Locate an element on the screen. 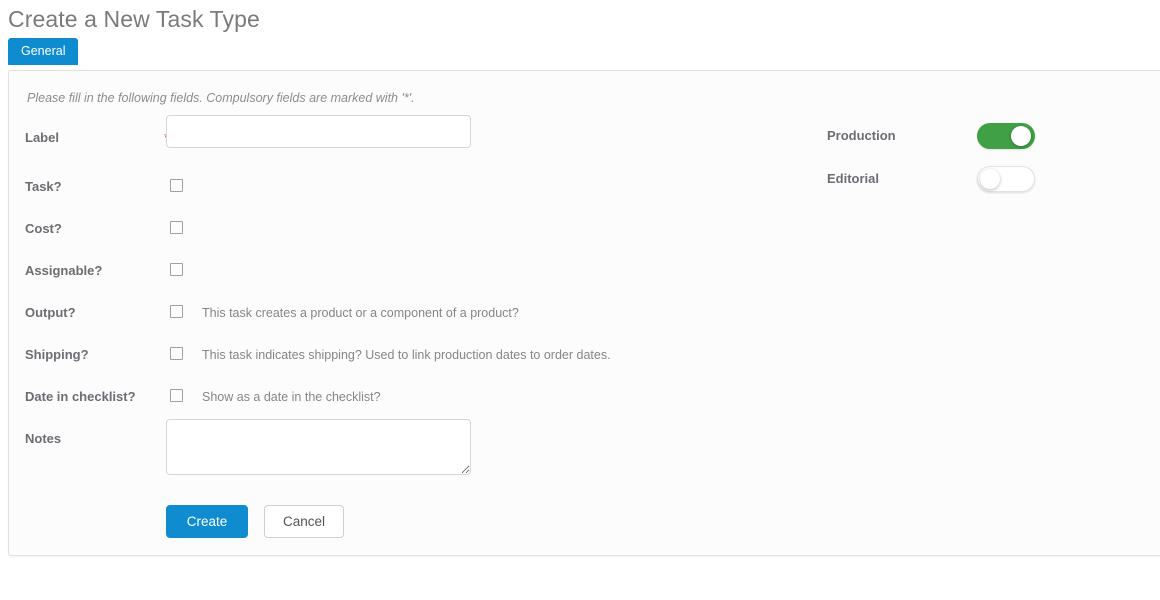  field-label-notes: Notes is located at coordinates (43, 438).